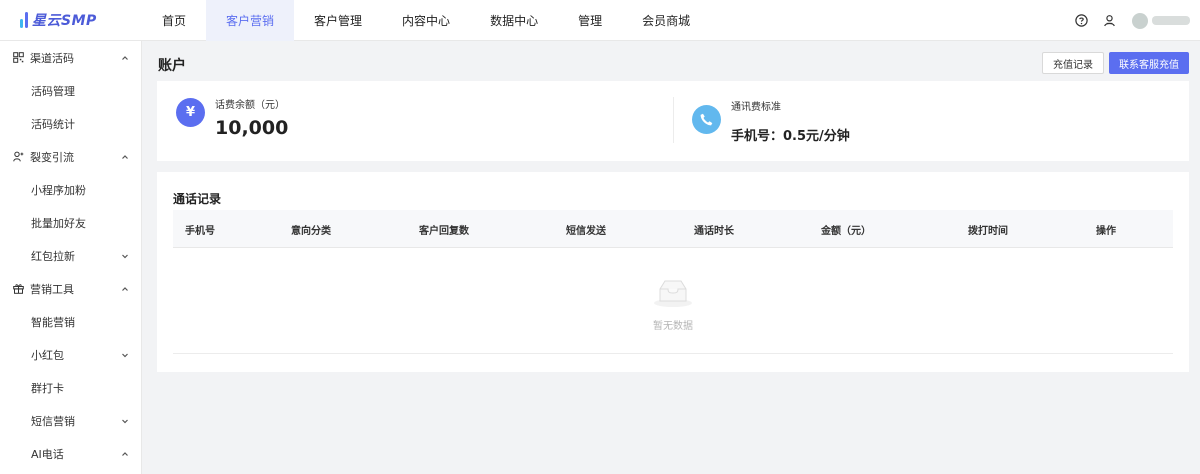  Describe the element at coordinates (250, 20) in the screenshot. I see `nav-item-1: 客户营销` at that location.